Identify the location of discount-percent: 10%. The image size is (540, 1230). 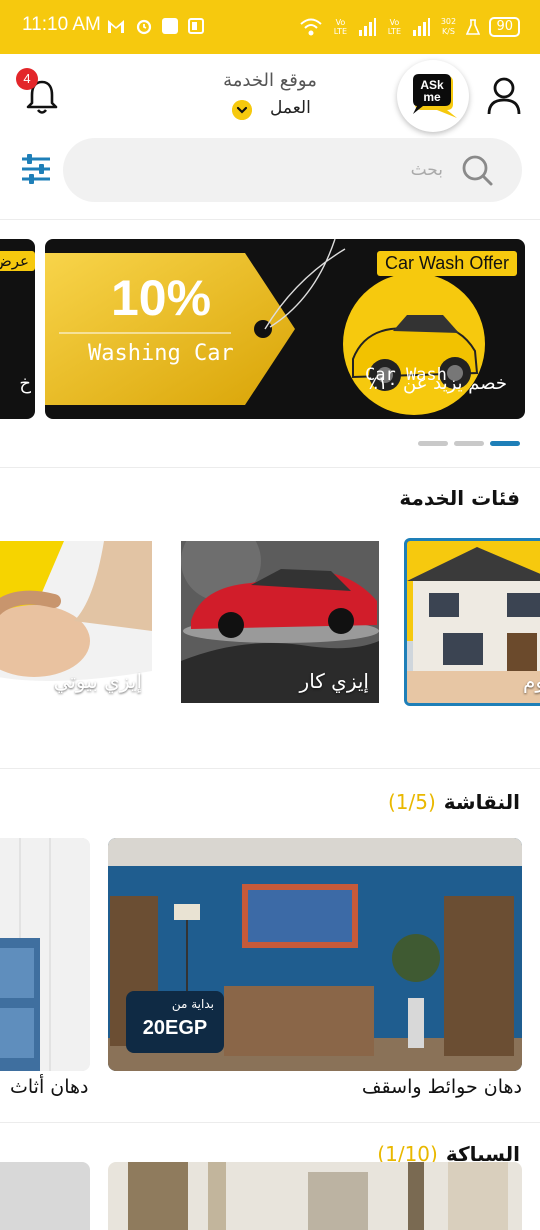
(161, 298).